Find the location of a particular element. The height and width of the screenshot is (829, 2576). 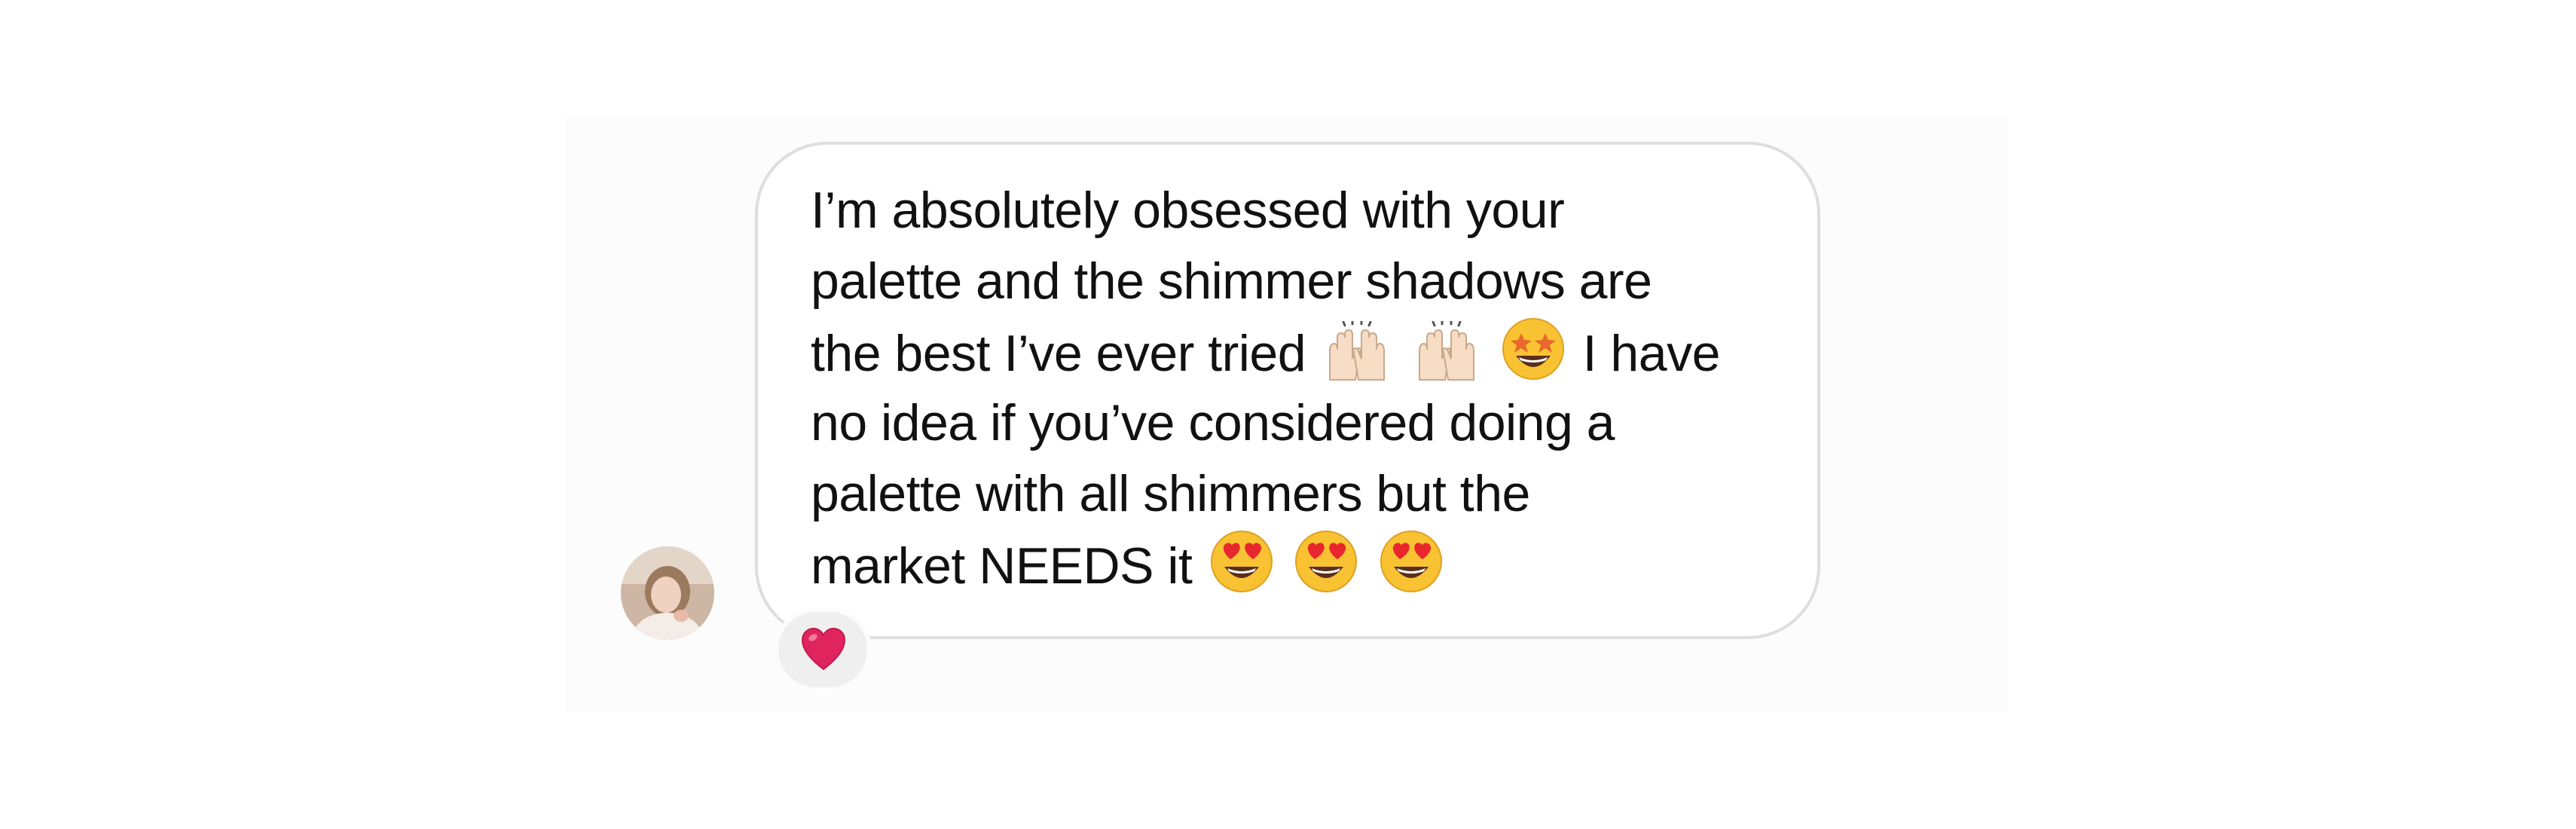

message-text-segment: no idea if you’ve considered doing a is located at coordinates (1213, 422).